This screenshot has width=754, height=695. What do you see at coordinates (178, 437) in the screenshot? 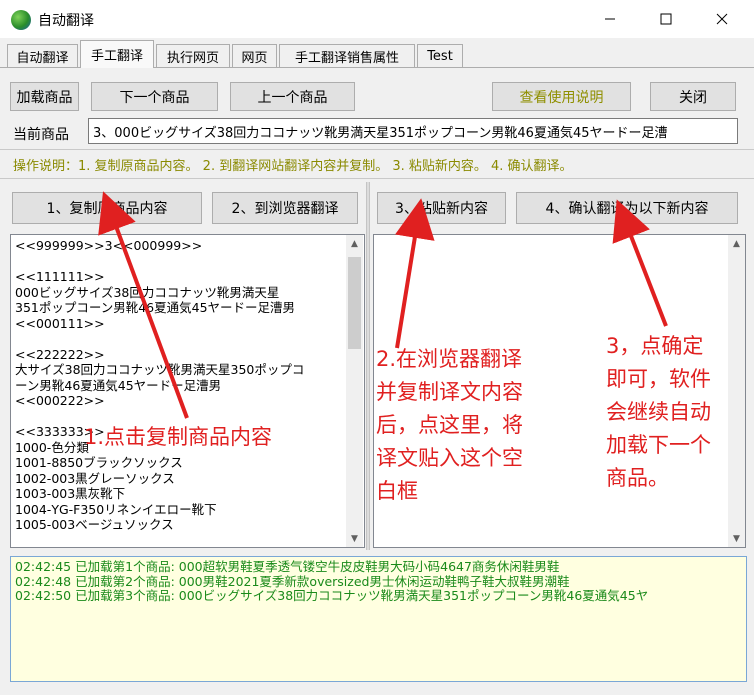
I see `annotation-step1: 1.点击复制商品内容` at bounding box center [178, 437].